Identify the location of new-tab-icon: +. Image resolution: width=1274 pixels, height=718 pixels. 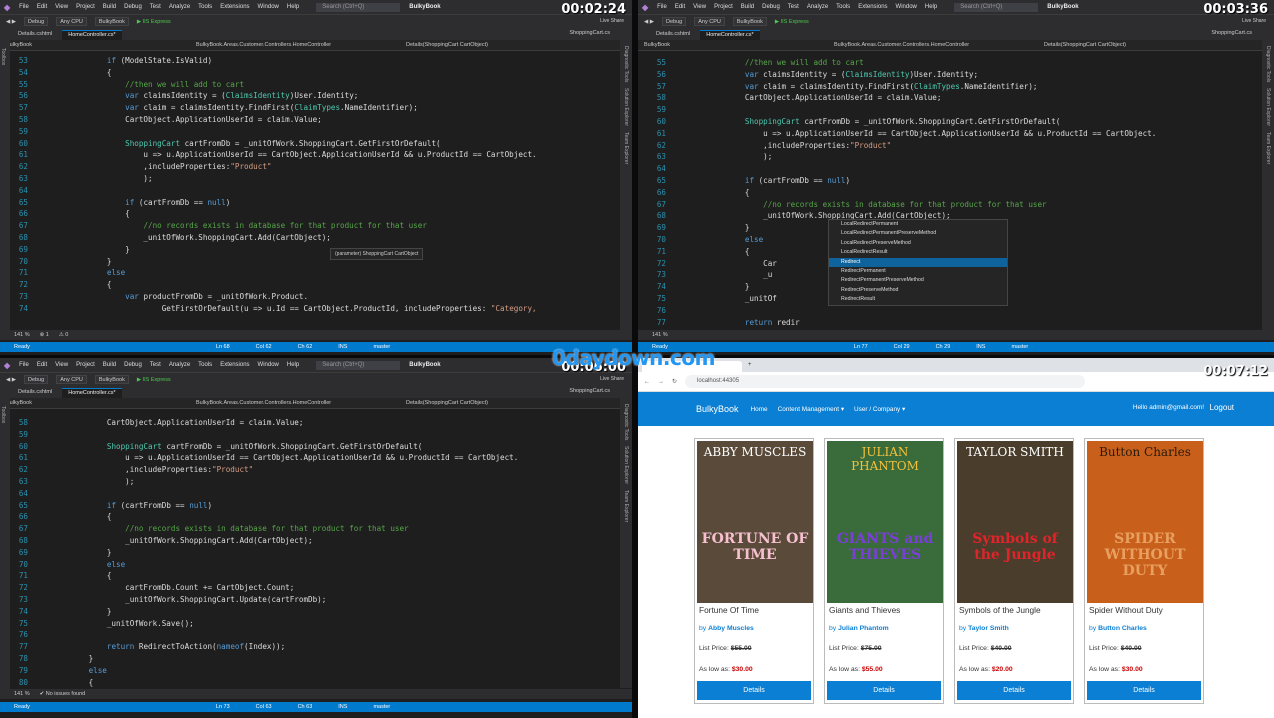
(750, 365).